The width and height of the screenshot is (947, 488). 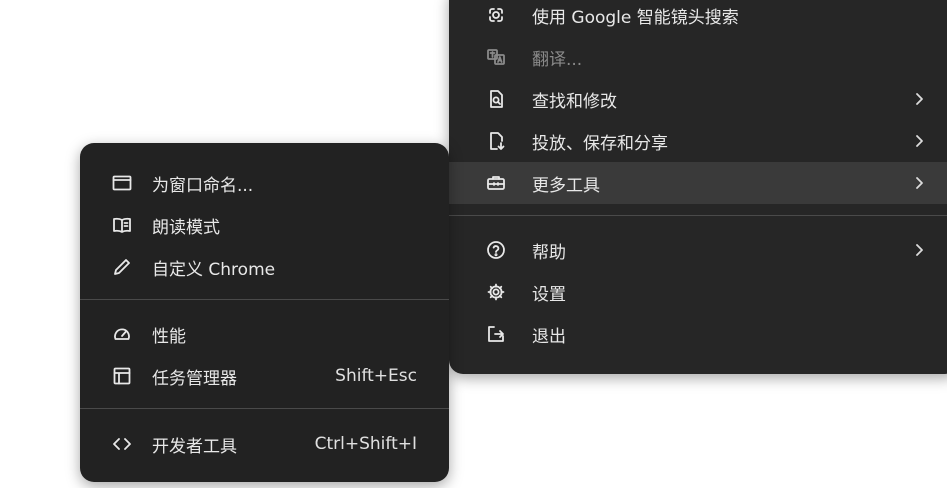 I want to click on shortcut-label: Shift+Esc, so click(x=376, y=376).